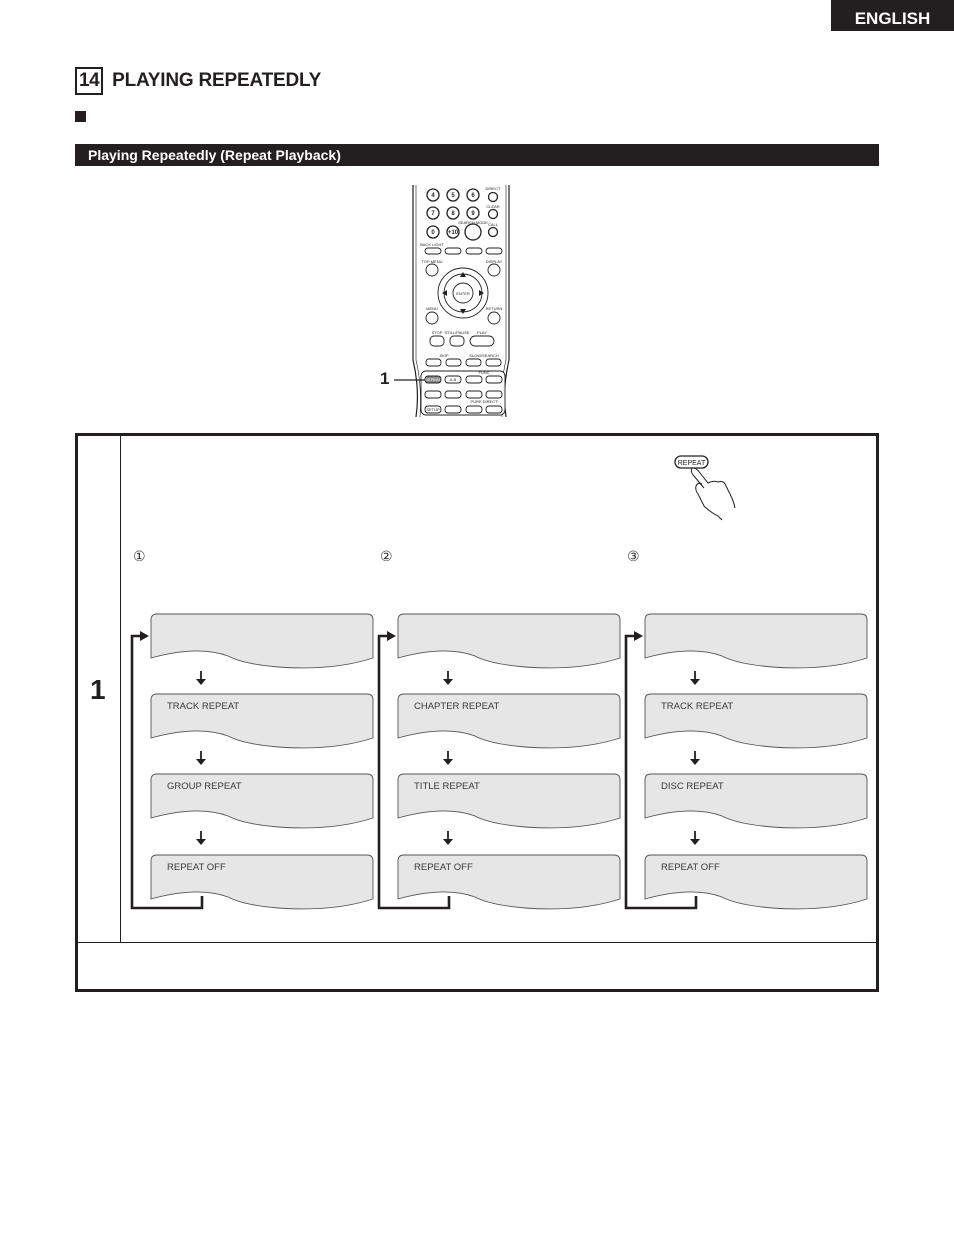 The height and width of the screenshot is (1237, 954). I want to click on repeat-flow-3: TRACK REPEAT DISC REPEAT REPEAT OFF, so click(746, 761).